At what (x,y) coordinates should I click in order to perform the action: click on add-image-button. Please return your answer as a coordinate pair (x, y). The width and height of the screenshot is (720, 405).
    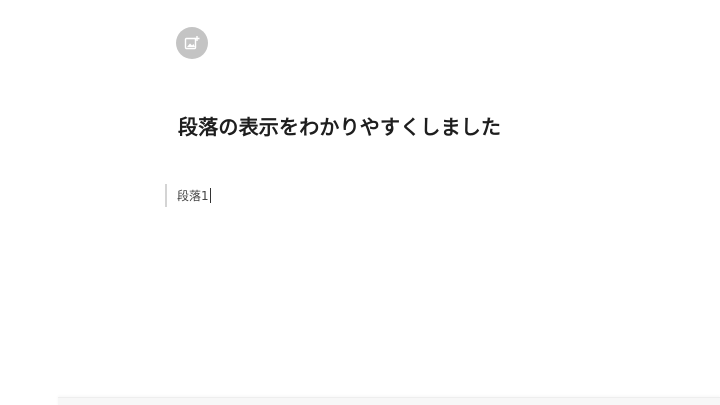
    Looking at the image, I should click on (192, 43).